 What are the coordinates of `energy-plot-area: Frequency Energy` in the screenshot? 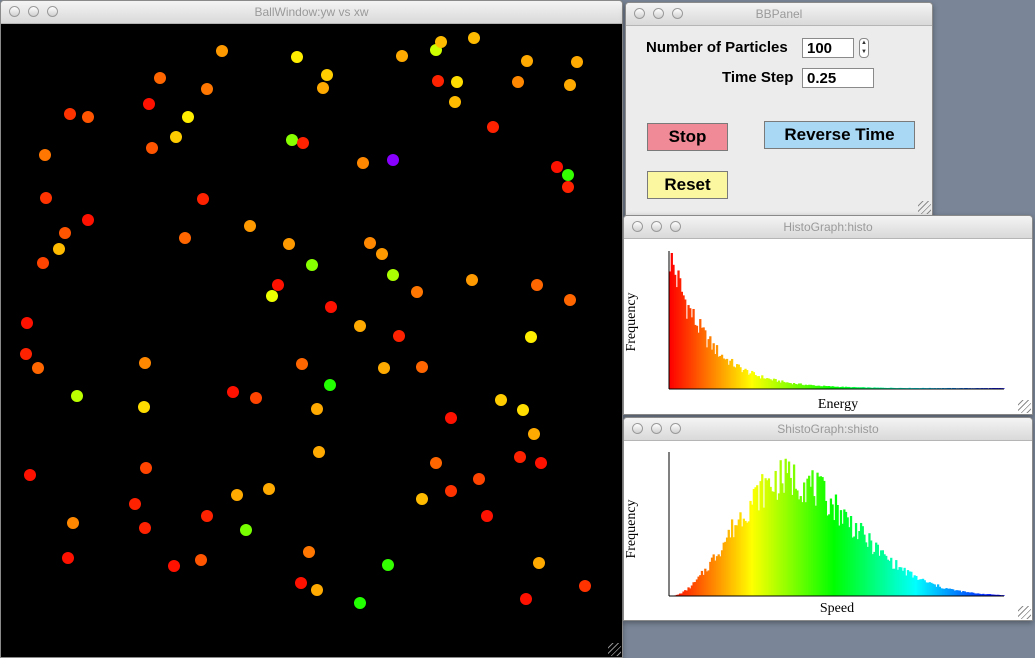 It's located at (828, 326).